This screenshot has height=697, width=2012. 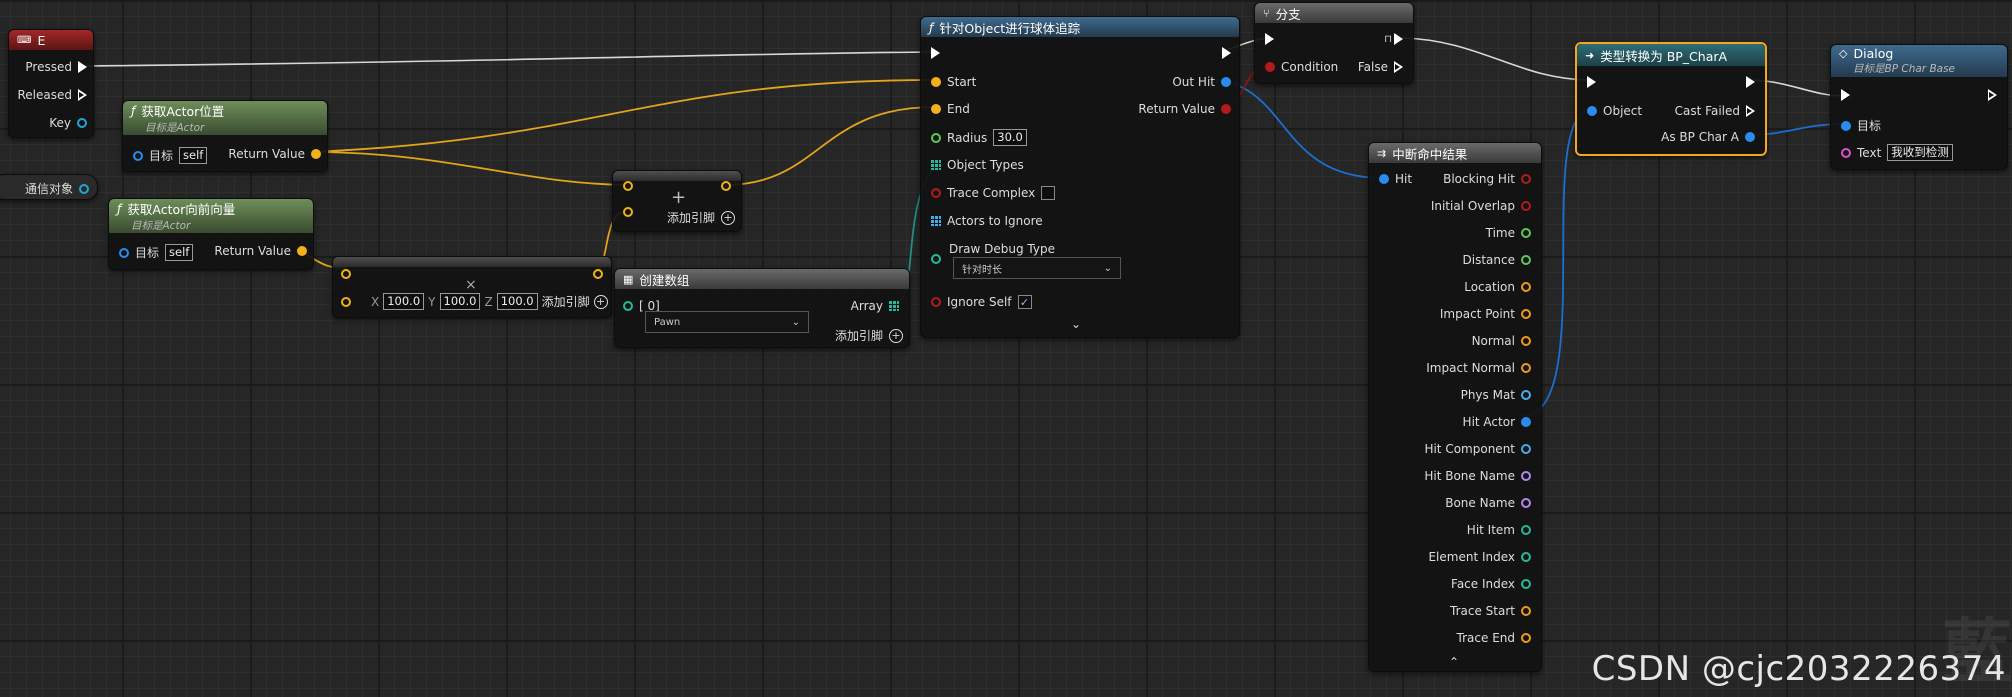 What do you see at coordinates (1226, 82) in the screenshot?
I see `struct-pin-icon` at bounding box center [1226, 82].